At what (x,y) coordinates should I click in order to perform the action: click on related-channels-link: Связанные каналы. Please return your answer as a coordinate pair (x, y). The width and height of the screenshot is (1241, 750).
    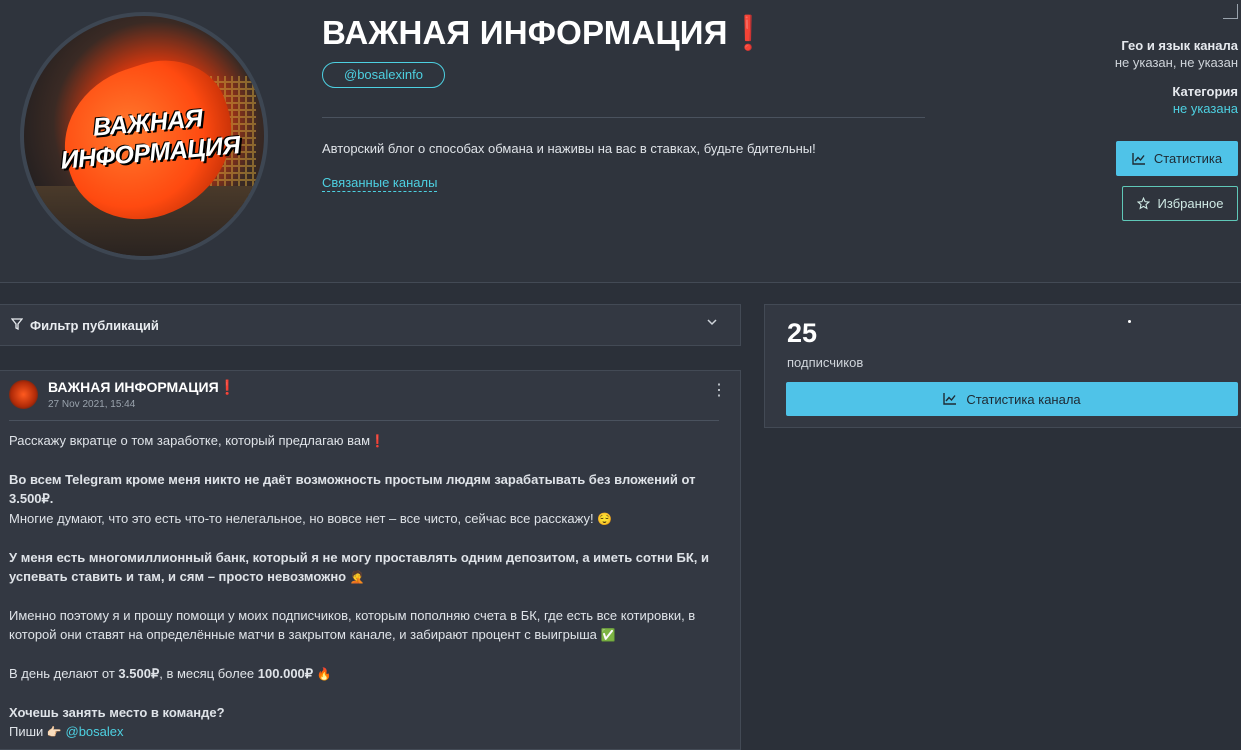
    Looking at the image, I should click on (380, 183).